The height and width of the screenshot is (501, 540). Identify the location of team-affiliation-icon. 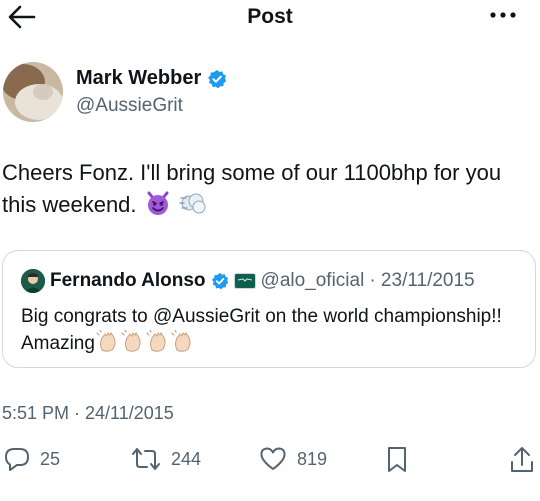
(244, 281).